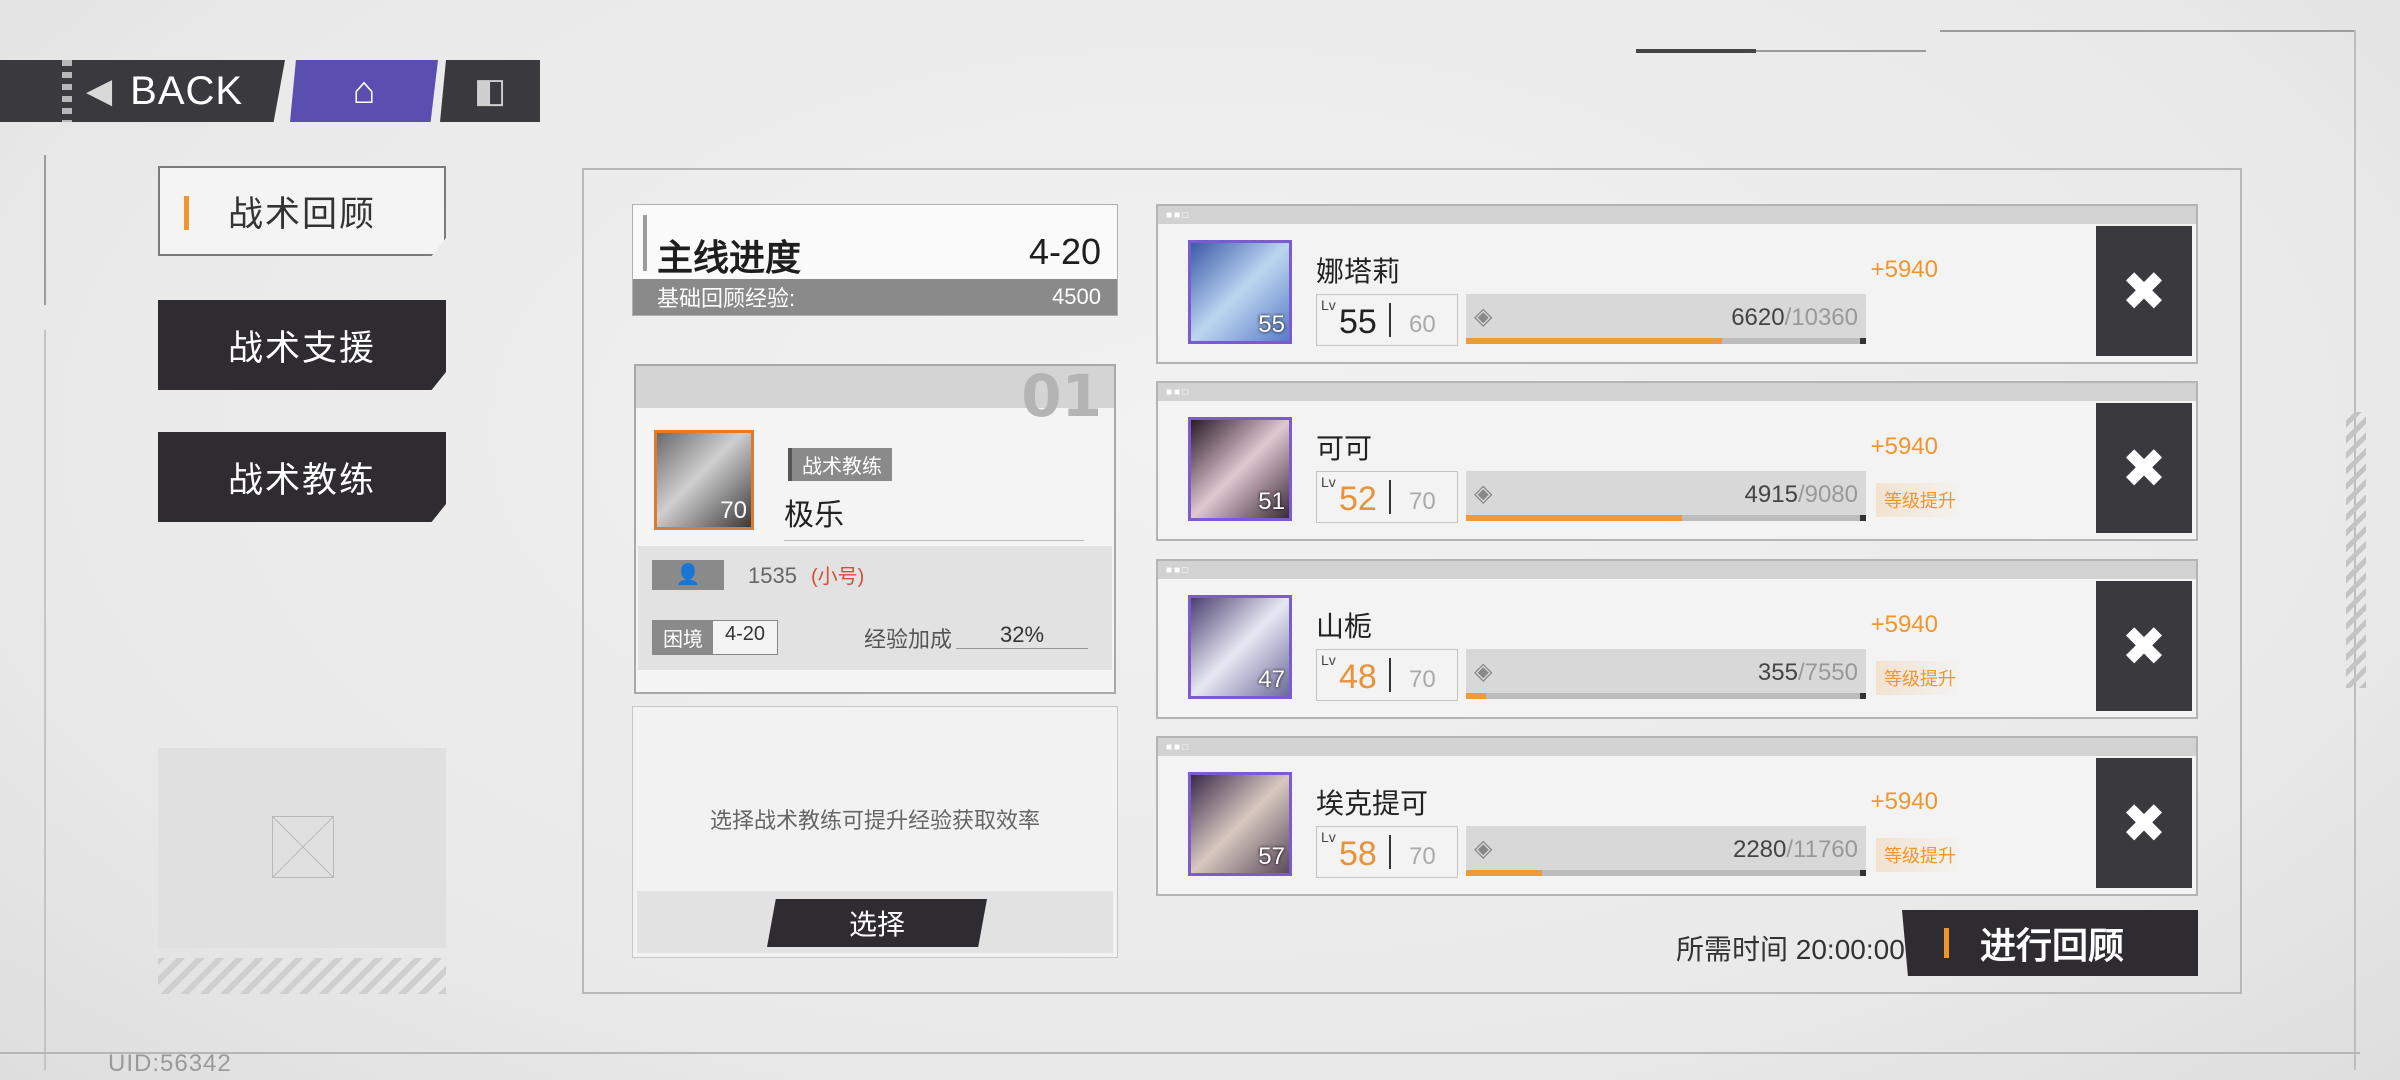 The image size is (2400, 1080). I want to click on exp-text: 4915/9080, so click(1801, 495).